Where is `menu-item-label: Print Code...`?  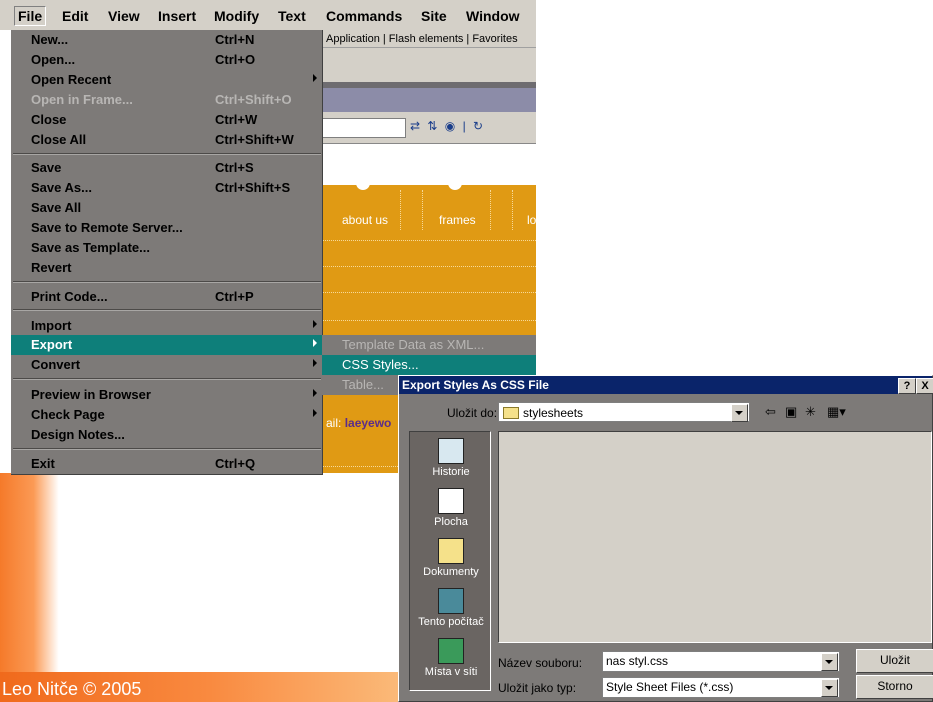
menu-item-label: Print Code... is located at coordinates (69, 296).